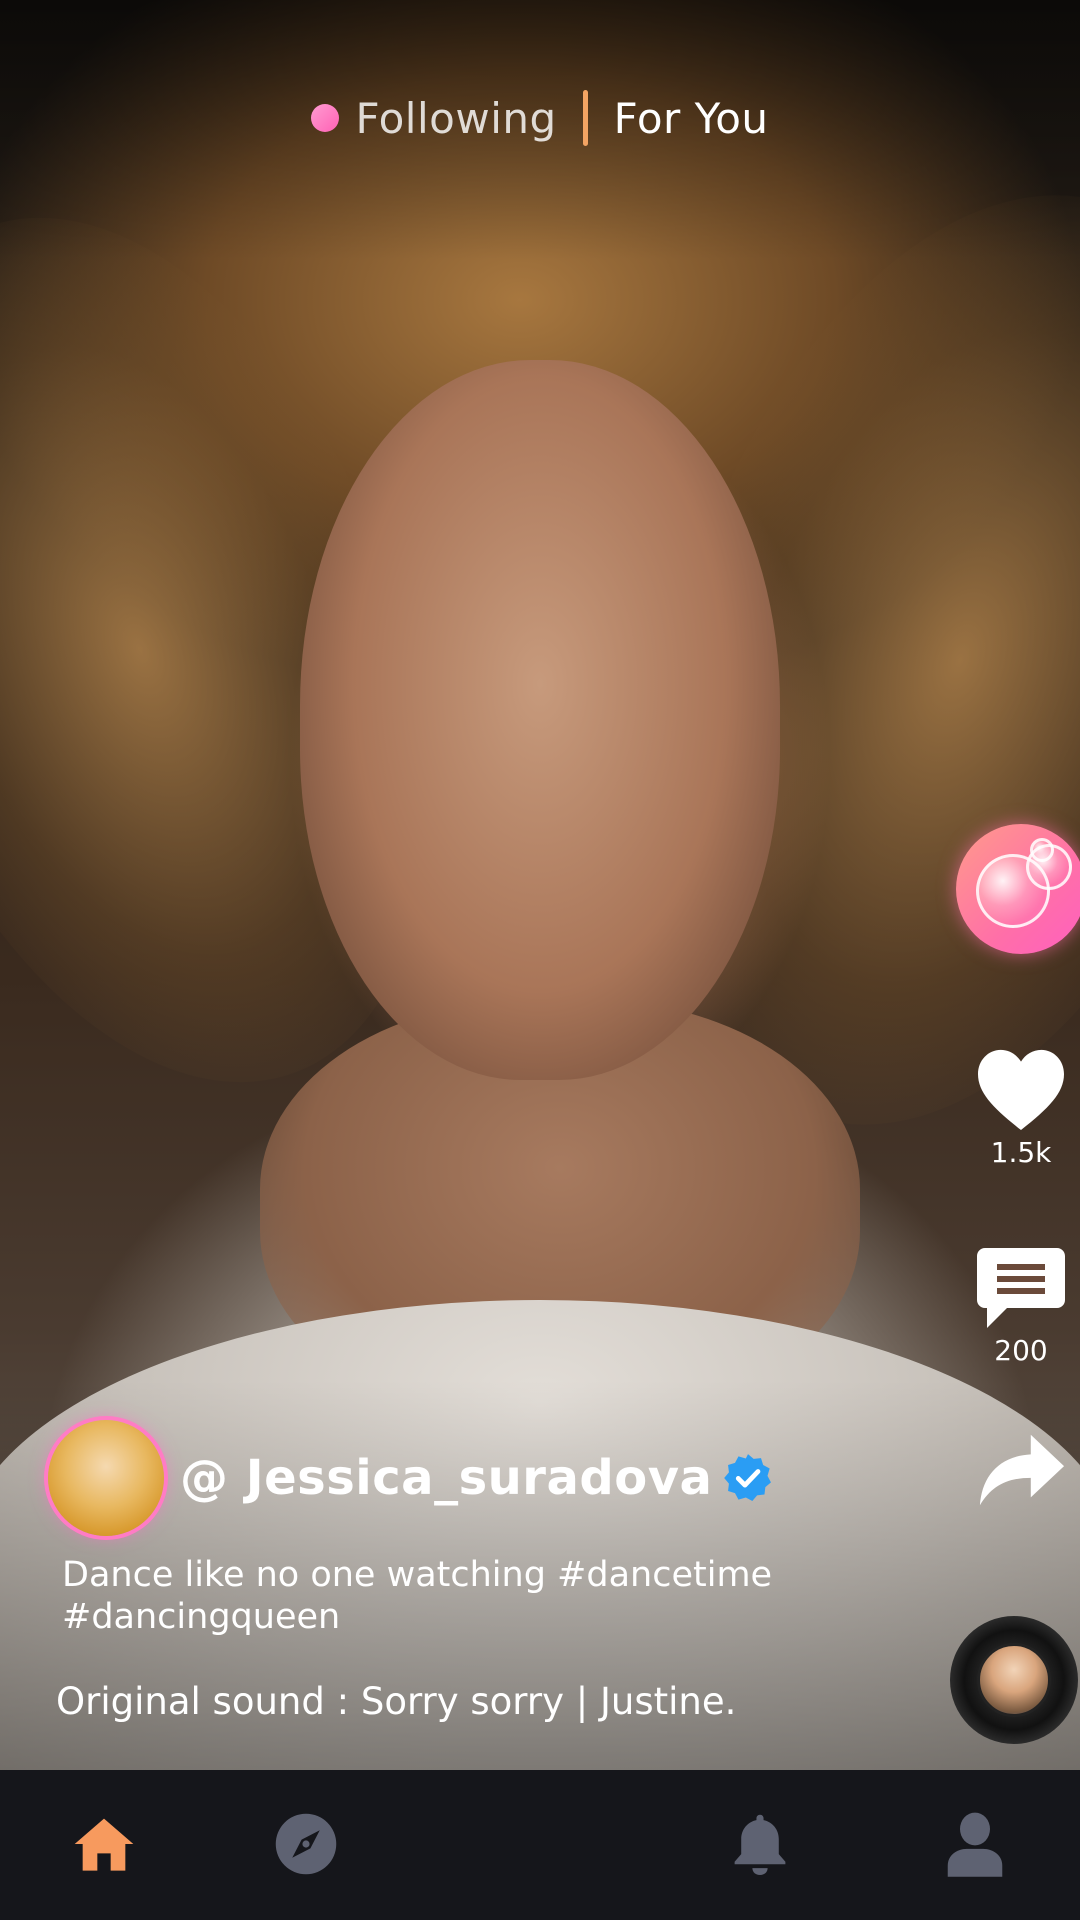 The image size is (1080, 1920). I want to click on share-button, so click(1018, 1470).